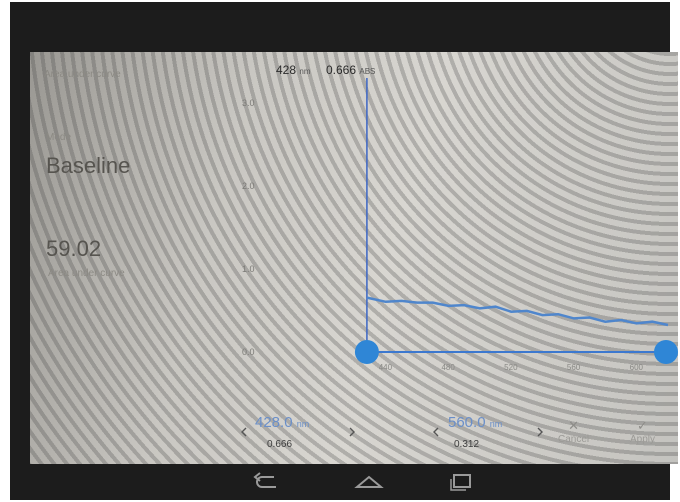 The height and width of the screenshot is (502, 680). I want to click on mode-value: Baseline, so click(88, 166).